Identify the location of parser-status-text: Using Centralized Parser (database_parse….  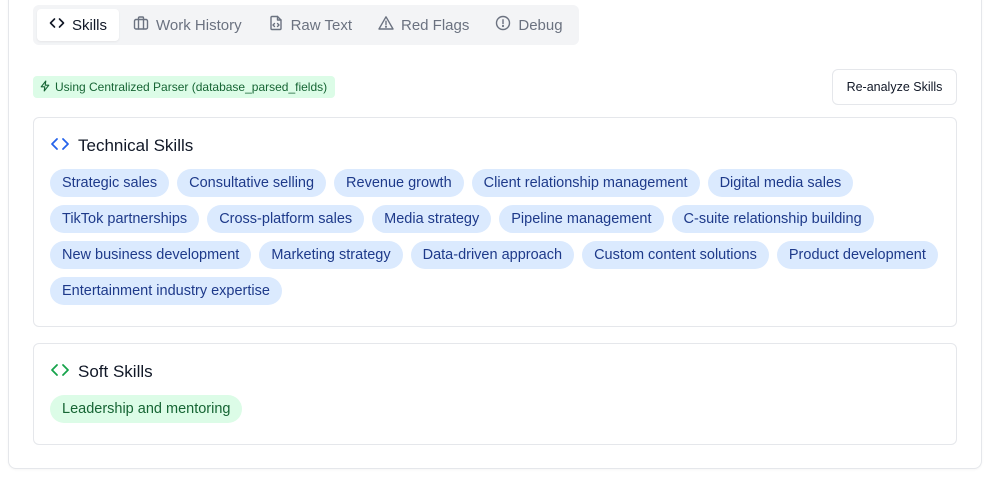
(191, 87).